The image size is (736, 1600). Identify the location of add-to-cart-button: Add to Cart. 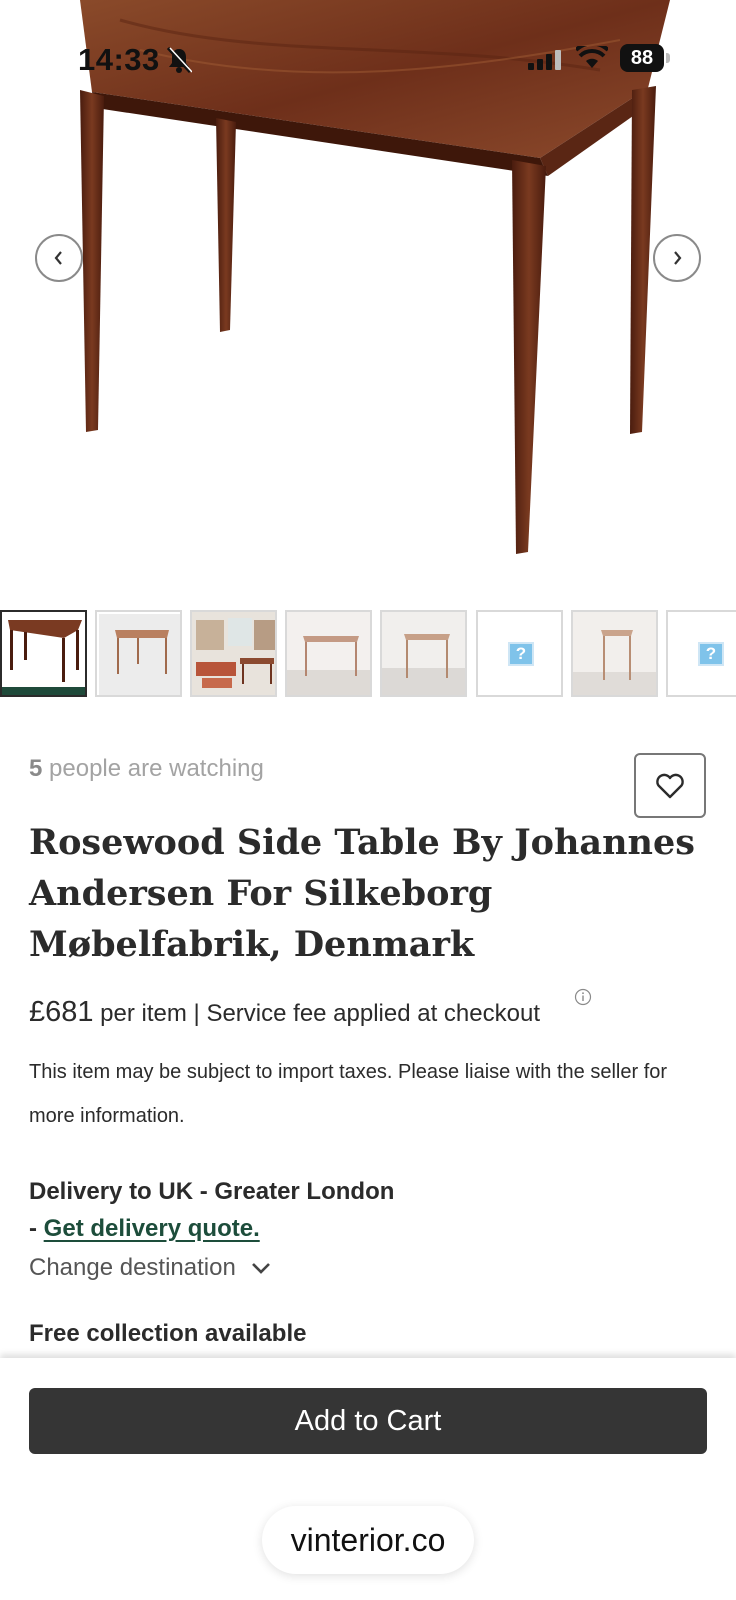
(368, 1421).